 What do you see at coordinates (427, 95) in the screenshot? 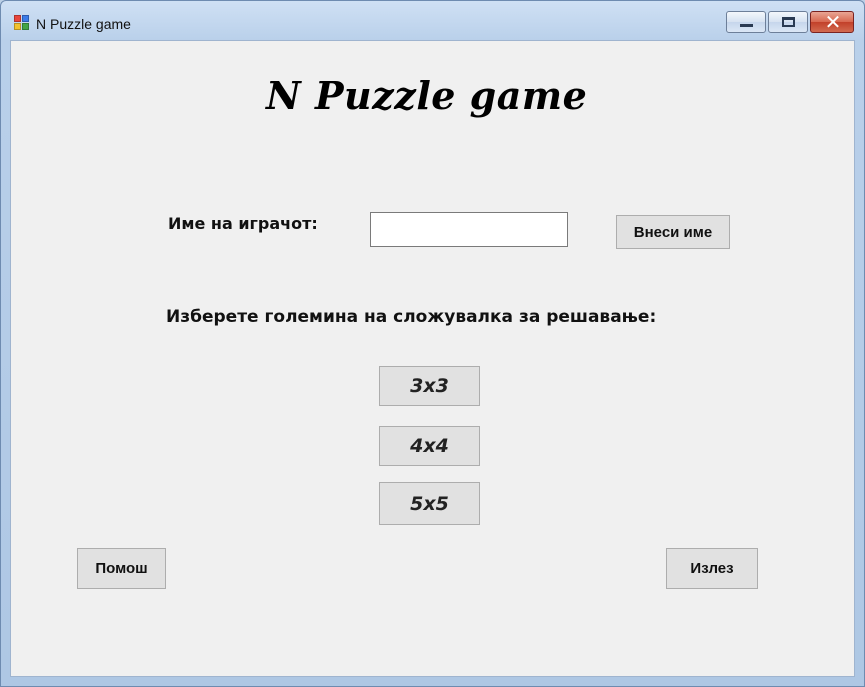
I see `page-title: N Puzzle game` at bounding box center [427, 95].